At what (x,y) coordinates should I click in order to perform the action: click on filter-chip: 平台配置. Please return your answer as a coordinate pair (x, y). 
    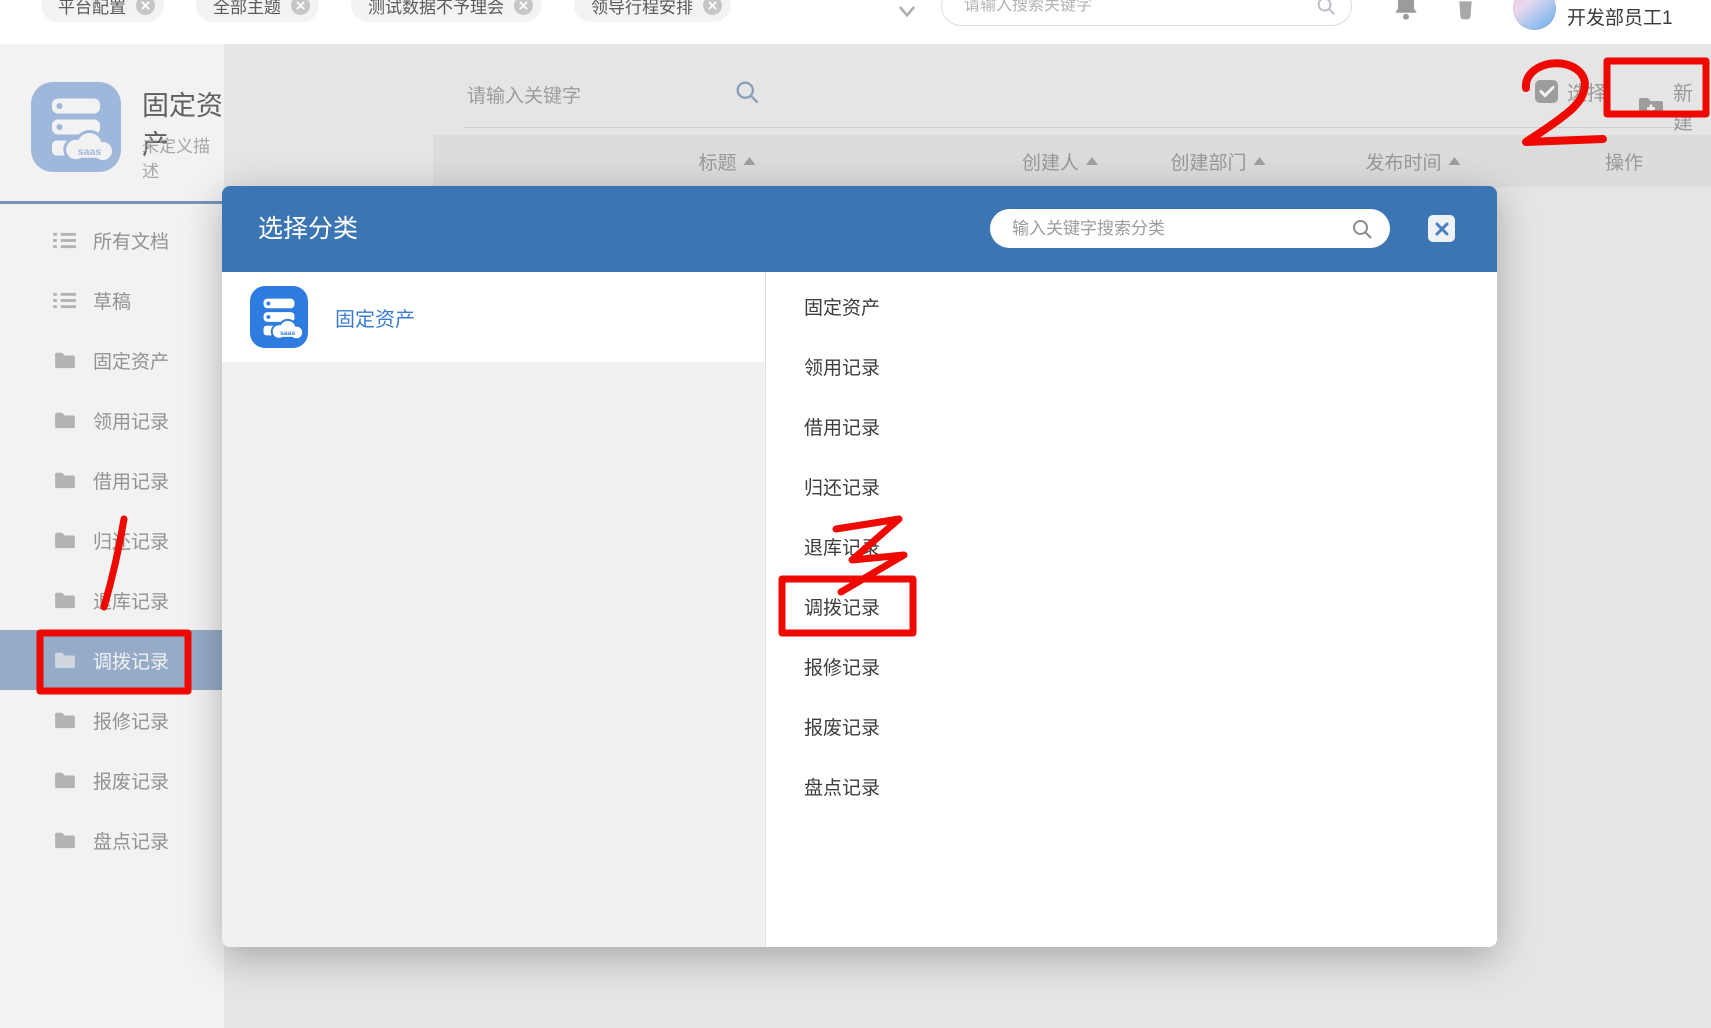
    Looking at the image, I should click on (102, 11).